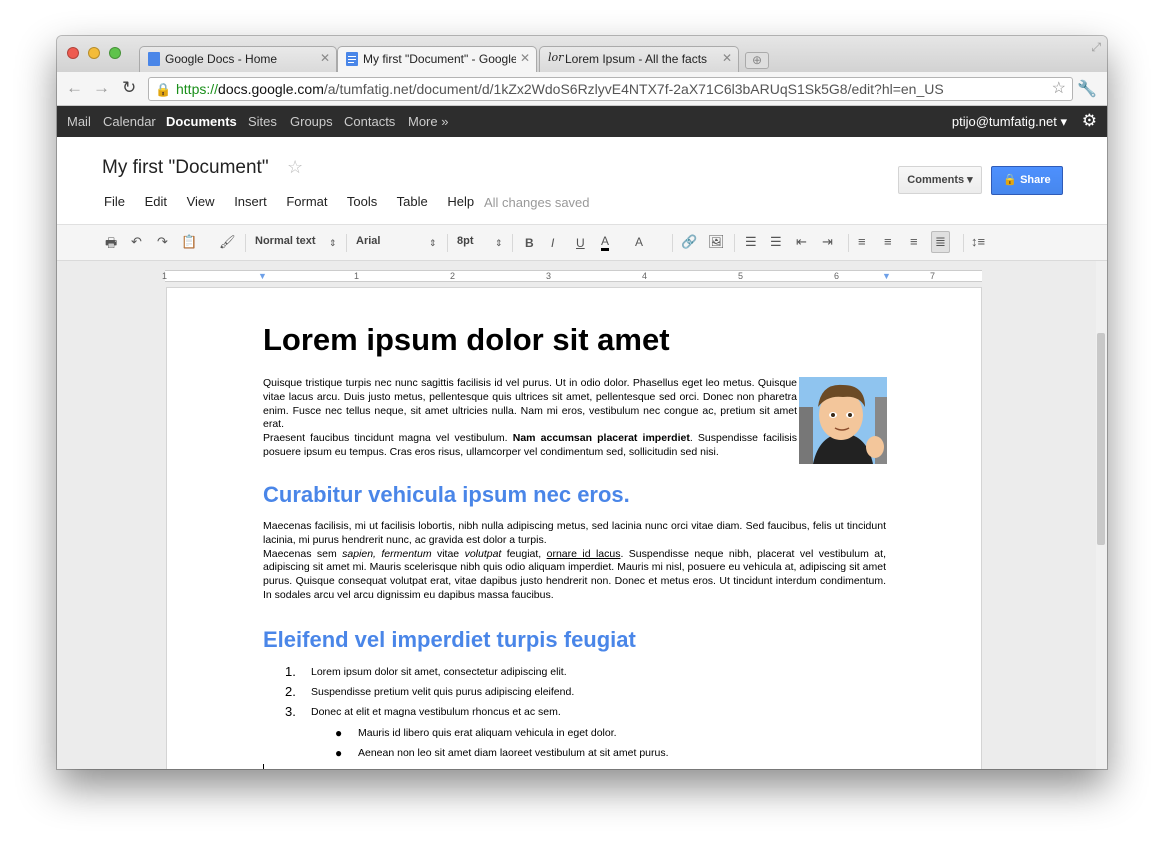 This screenshot has width=1164, height=848. Describe the element at coordinates (433, 243) in the screenshot. I see `font-select-chevron-icon: ⇕` at that location.